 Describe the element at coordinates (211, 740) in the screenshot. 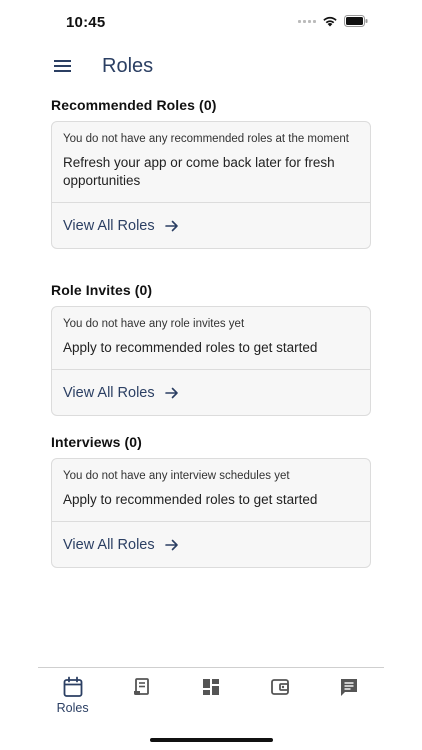

I see `home-indicator` at that location.